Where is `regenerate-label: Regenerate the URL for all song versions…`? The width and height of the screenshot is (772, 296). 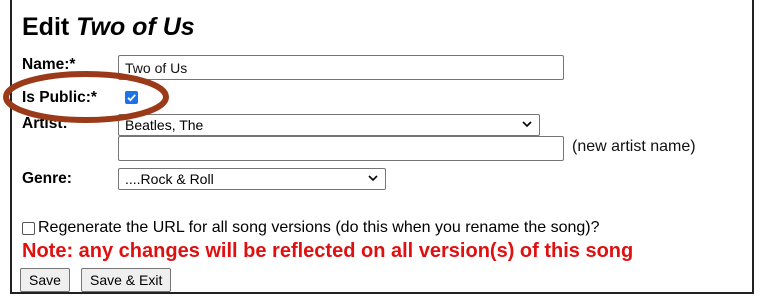
regenerate-label: Regenerate the URL for all song versions… is located at coordinates (319, 227).